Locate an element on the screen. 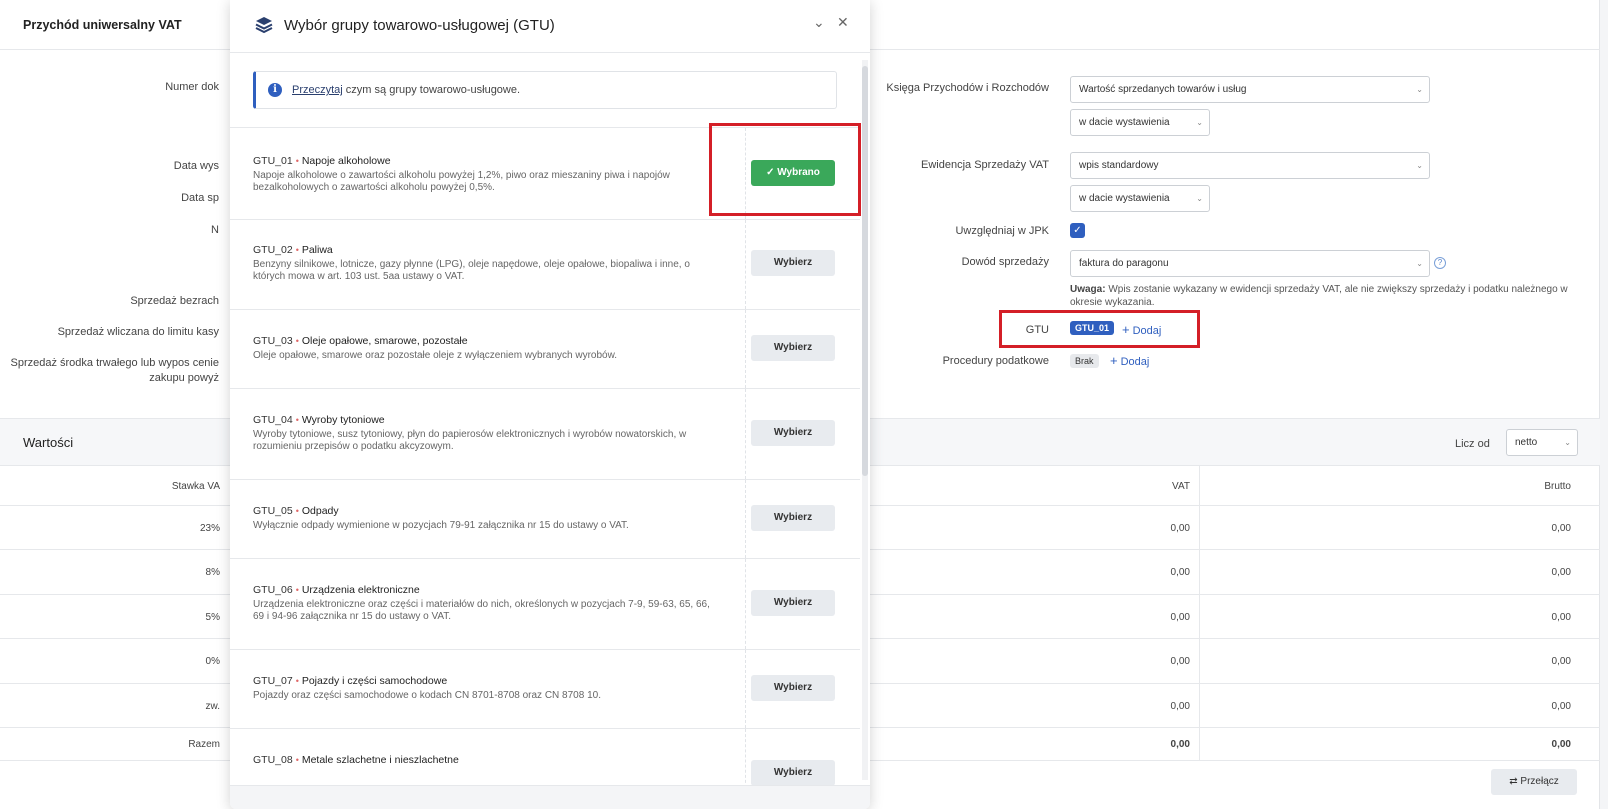 The image size is (1608, 809). header-stawka: Stawka VA is located at coordinates (195, 486).